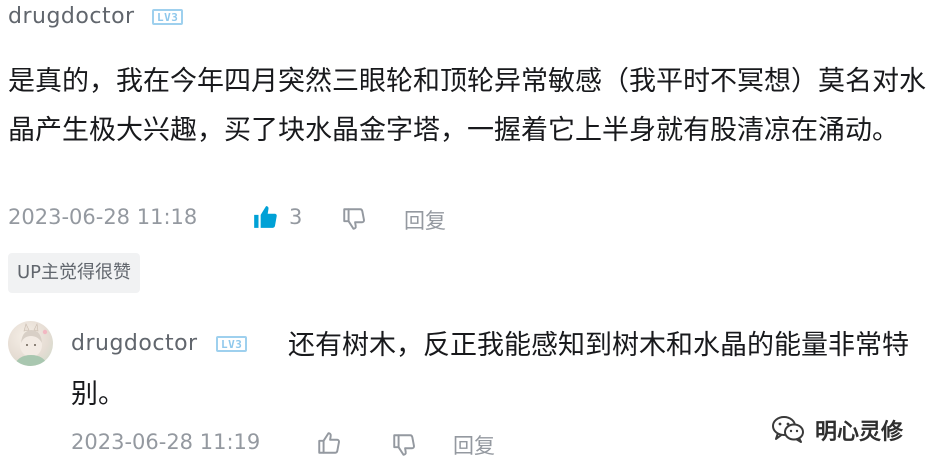  What do you see at coordinates (103, 217) in the screenshot?
I see `comment-timestamp: 2023-06-28 11:18` at bounding box center [103, 217].